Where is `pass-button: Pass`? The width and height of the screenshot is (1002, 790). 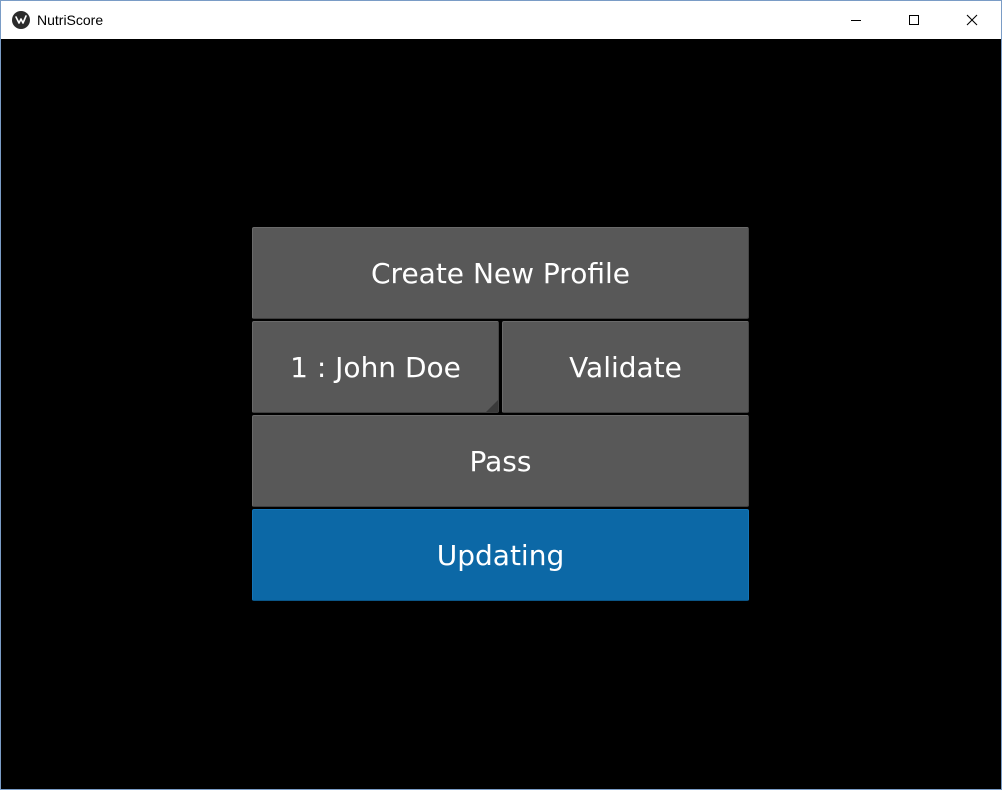 pass-button: Pass is located at coordinates (500, 461).